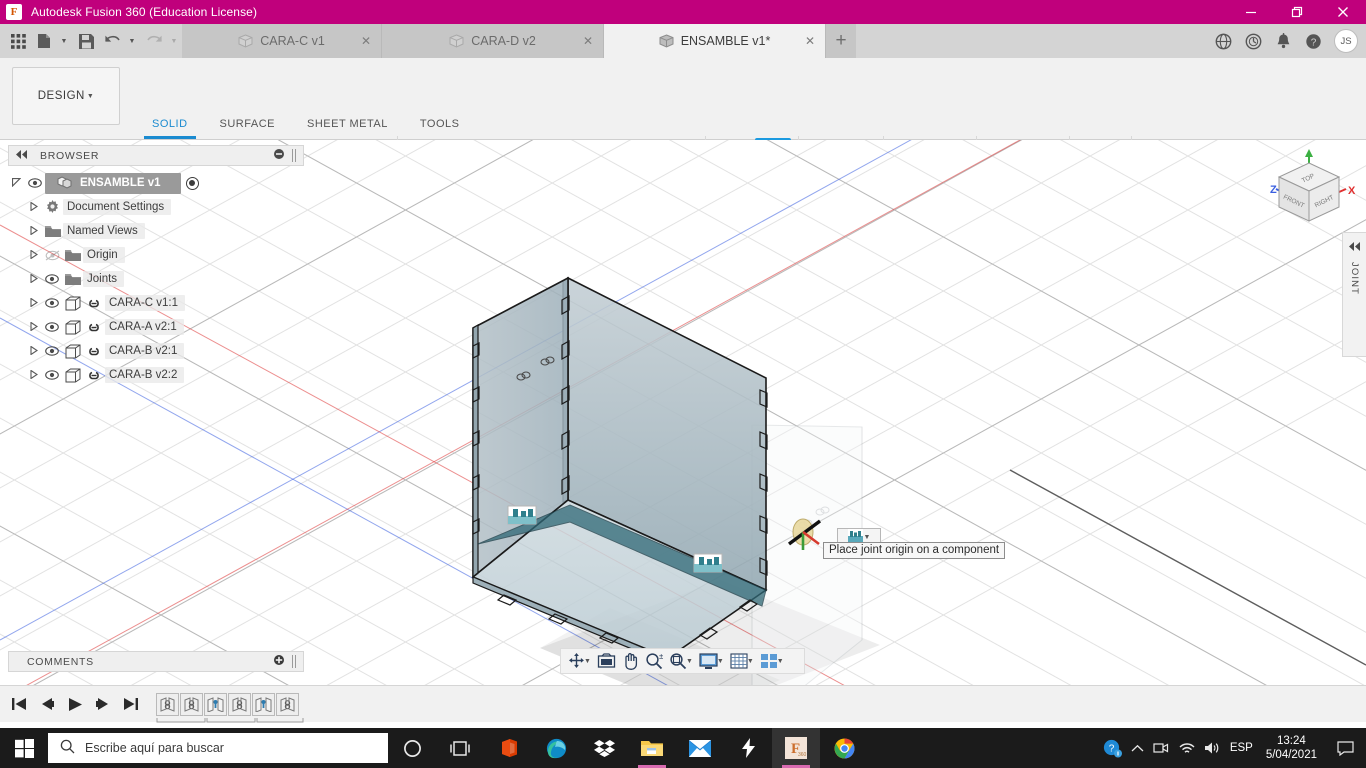 The image size is (1366, 768). Describe the element at coordinates (1354, 294) in the screenshot. I see `joint-dialog-panel: JOINT` at that location.